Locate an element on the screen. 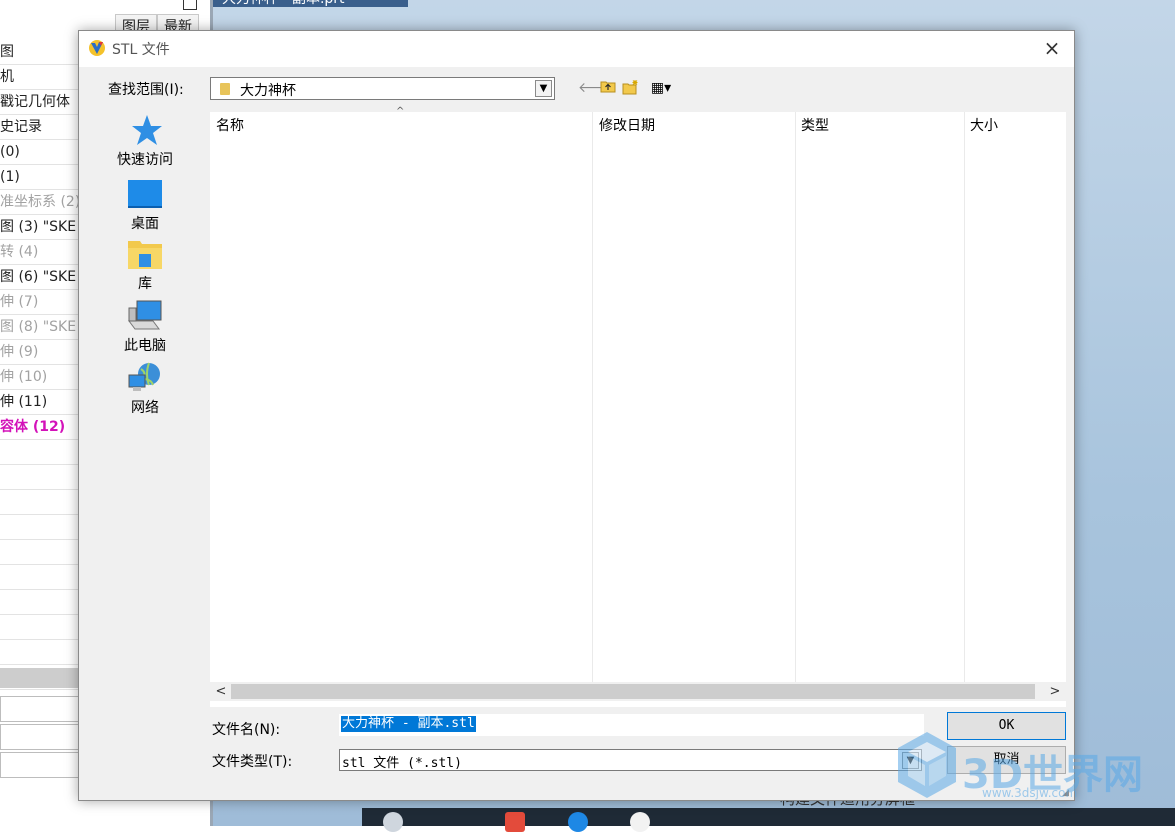 Image resolution: width=1175 pixels, height=832 pixels. scroll-right-icon: > is located at coordinates (1055, 691).